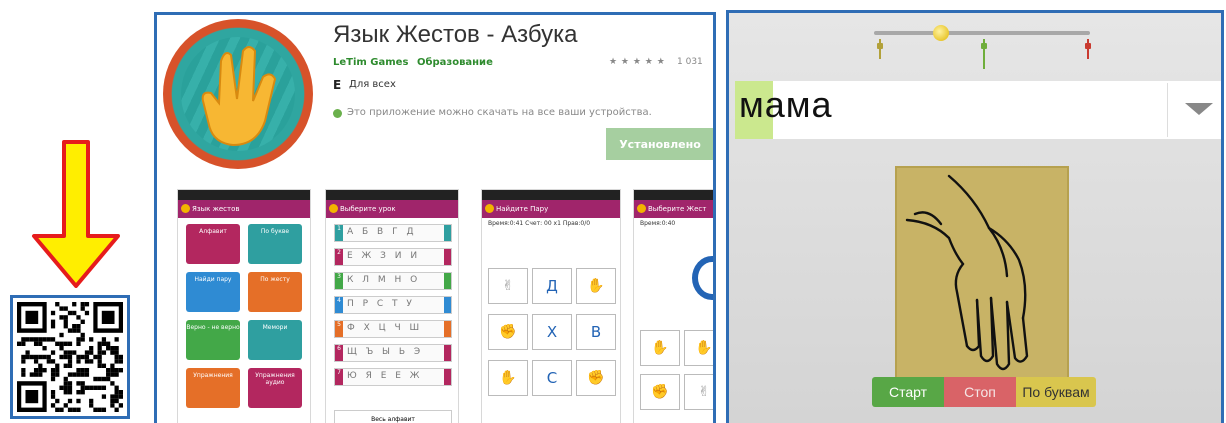  I want to click on screen-header: Язык жестов, so click(244, 209).